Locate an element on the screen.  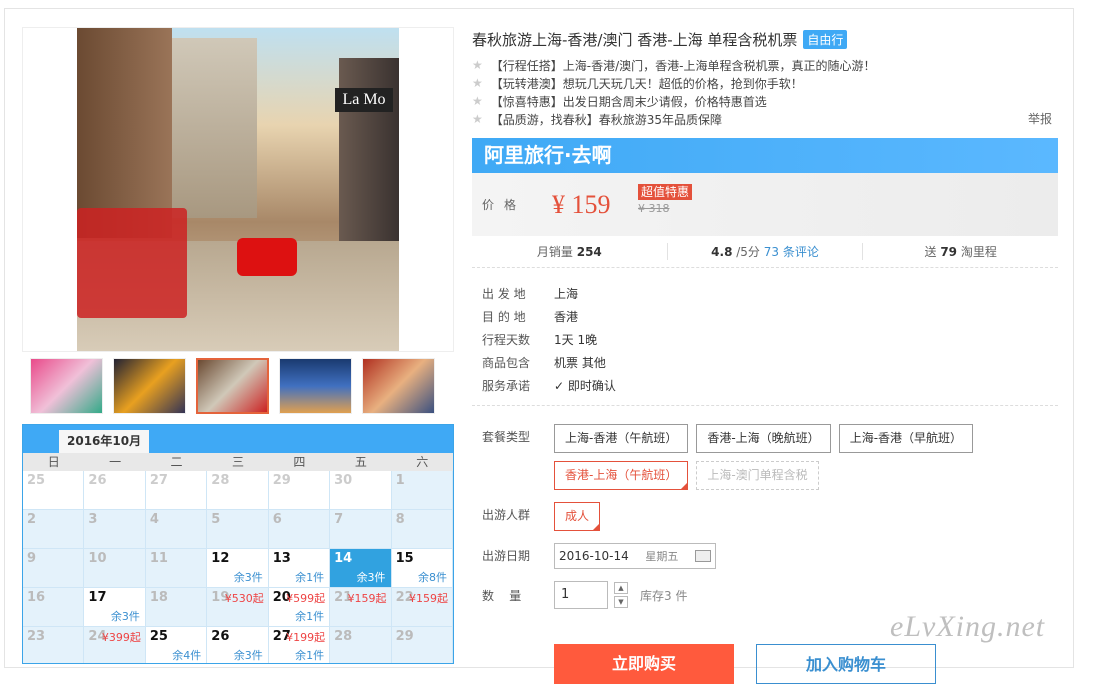
price-label: 价格 is located at coordinates (504, 205).